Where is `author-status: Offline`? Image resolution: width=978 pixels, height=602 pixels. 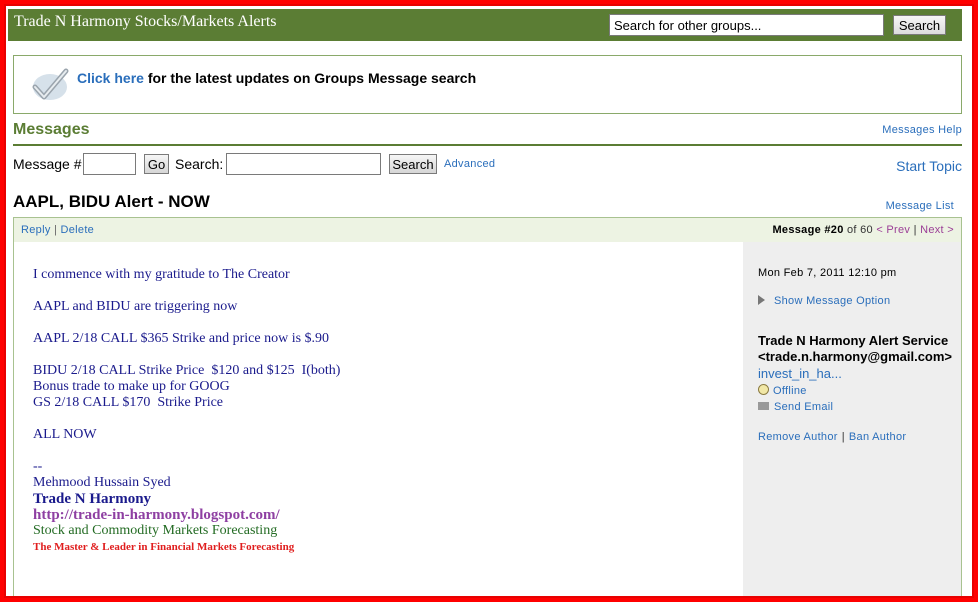 author-status: Offline is located at coordinates (782, 390).